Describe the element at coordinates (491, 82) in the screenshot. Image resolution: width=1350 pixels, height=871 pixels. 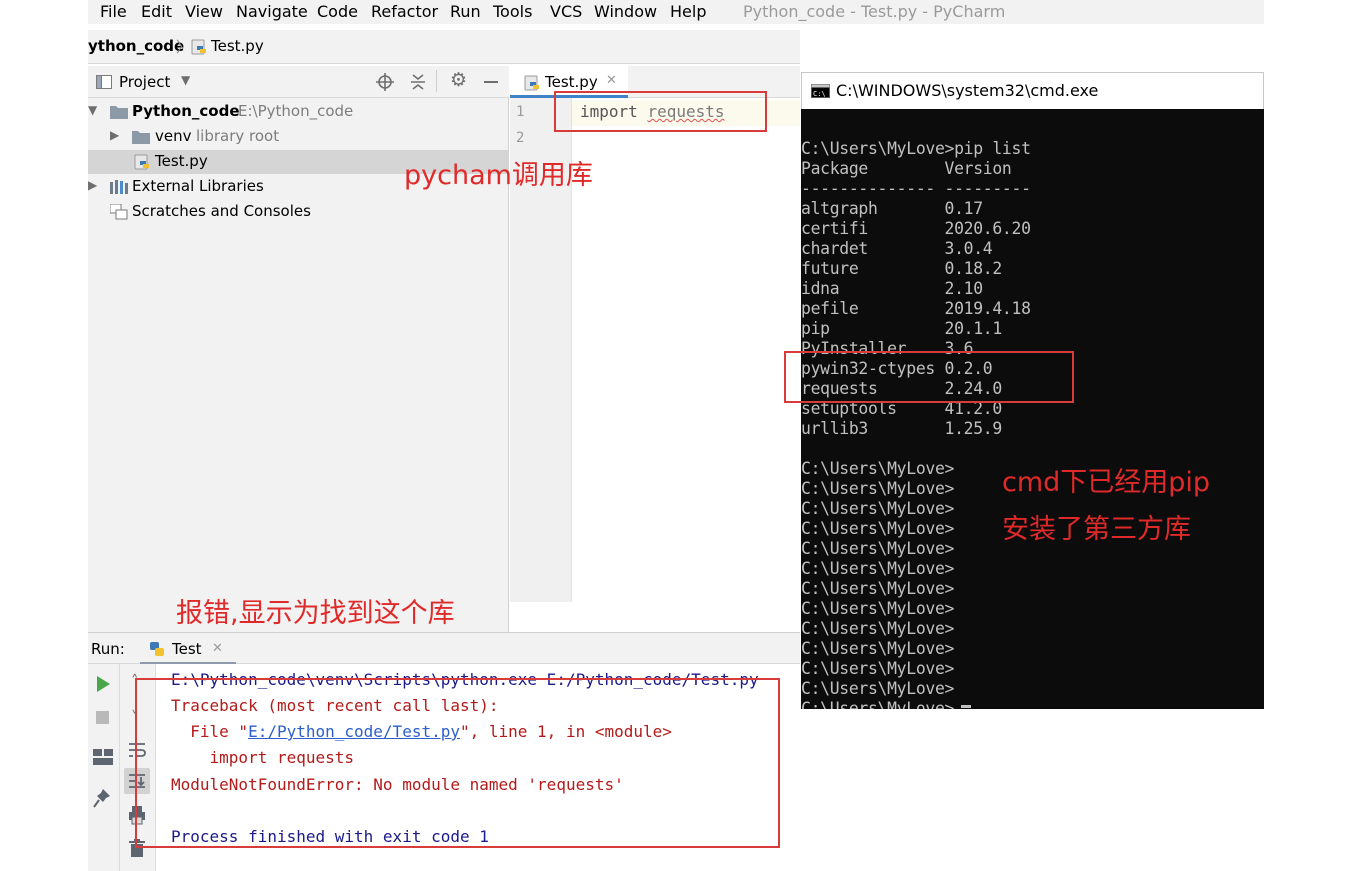
I see `minimize-icon` at that location.